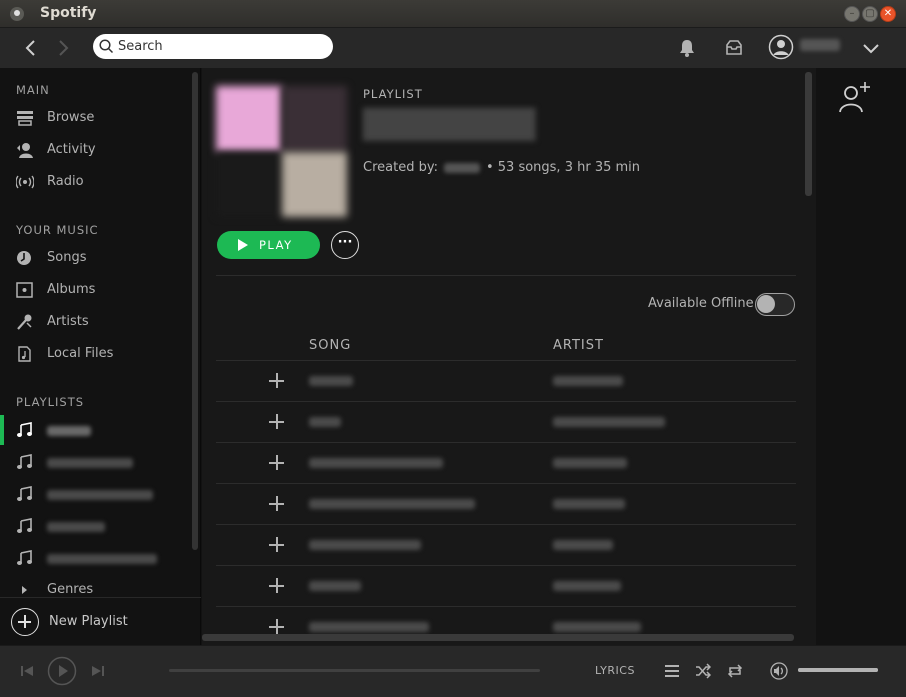  Describe the element at coordinates (25, 182) in the screenshot. I see `radio-icon` at that location.